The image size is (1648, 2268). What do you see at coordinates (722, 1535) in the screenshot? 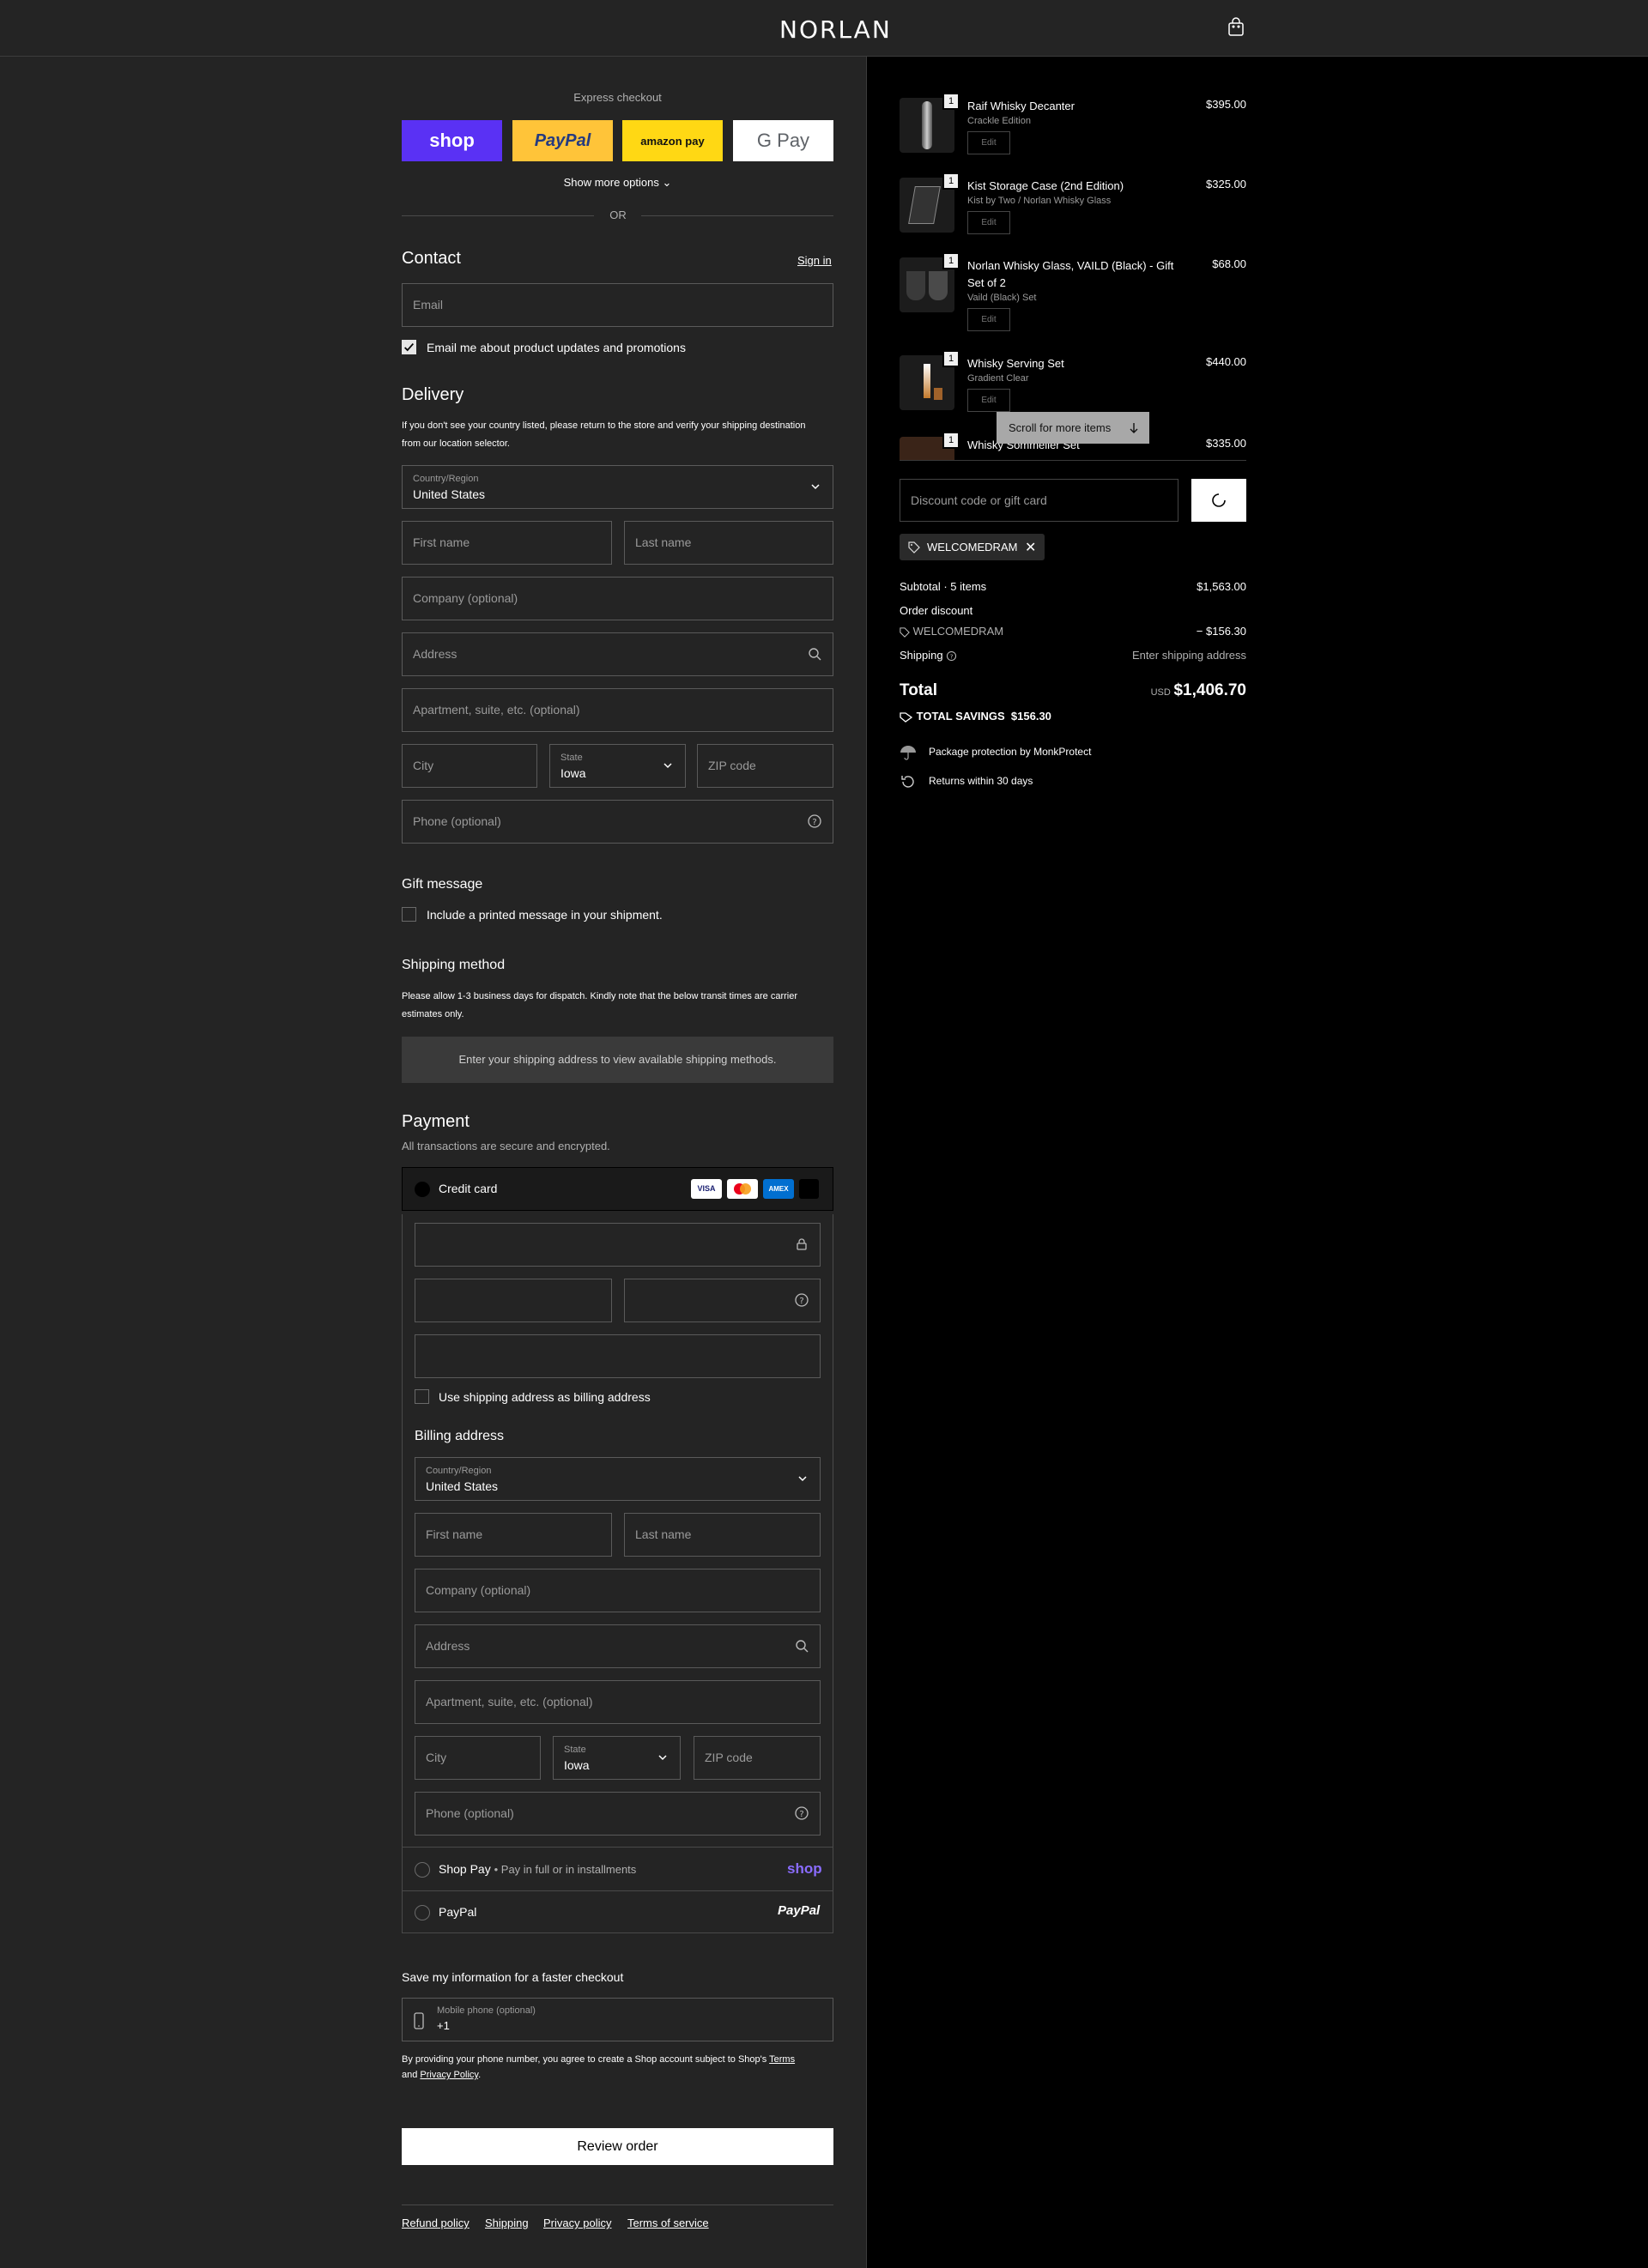
I see `billing-last-name-field: Last name` at bounding box center [722, 1535].